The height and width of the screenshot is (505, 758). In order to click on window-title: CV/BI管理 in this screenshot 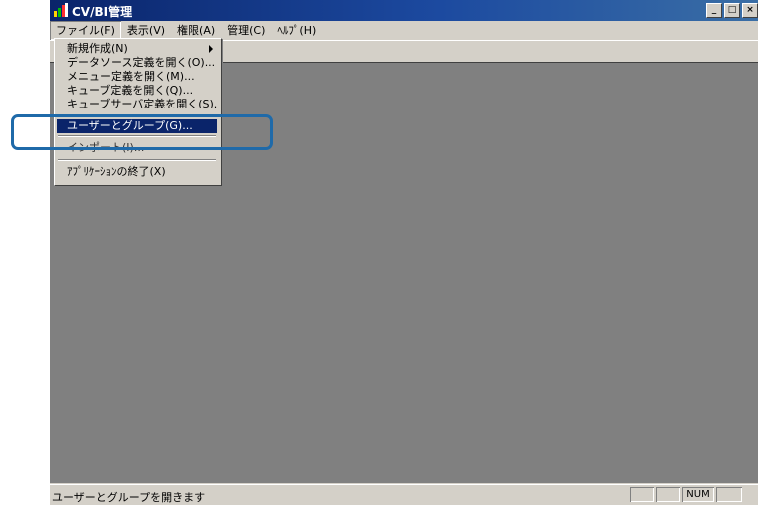, I will do `click(102, 12)`.